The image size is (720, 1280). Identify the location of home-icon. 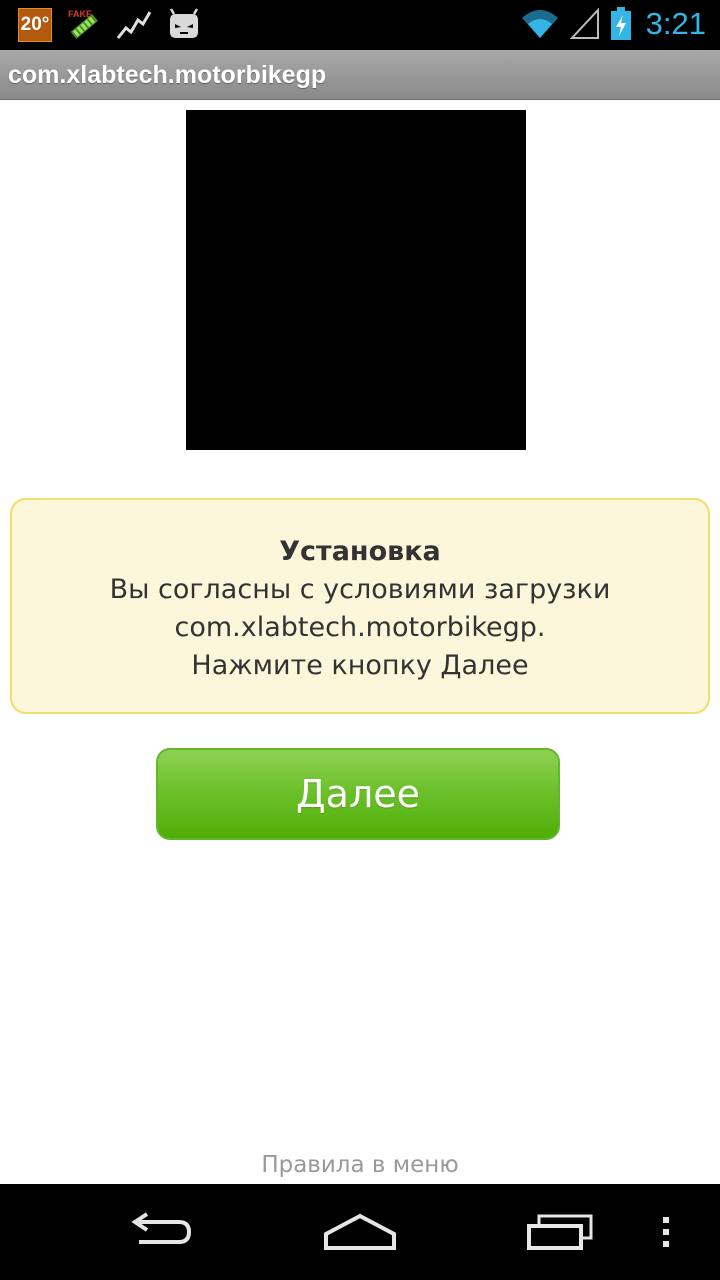
(360, 1231).